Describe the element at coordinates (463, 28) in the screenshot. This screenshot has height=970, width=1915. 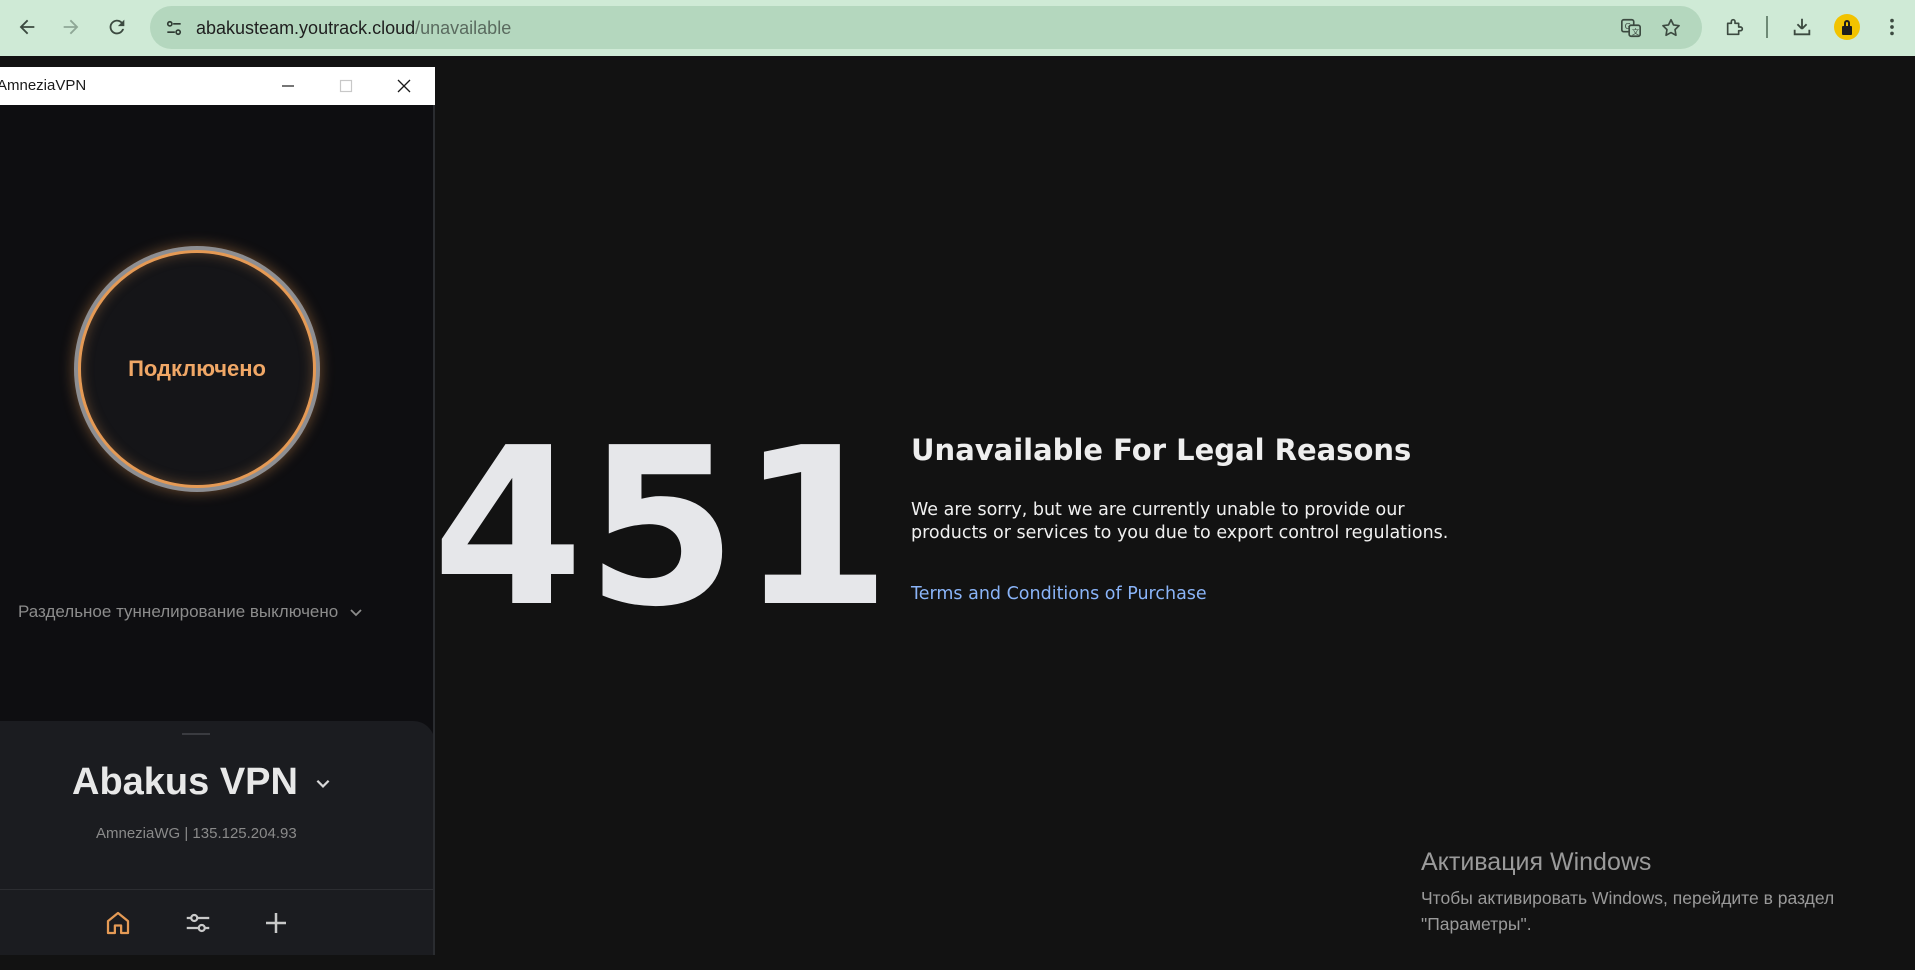
I see `url-path: /unavailable` at that location.